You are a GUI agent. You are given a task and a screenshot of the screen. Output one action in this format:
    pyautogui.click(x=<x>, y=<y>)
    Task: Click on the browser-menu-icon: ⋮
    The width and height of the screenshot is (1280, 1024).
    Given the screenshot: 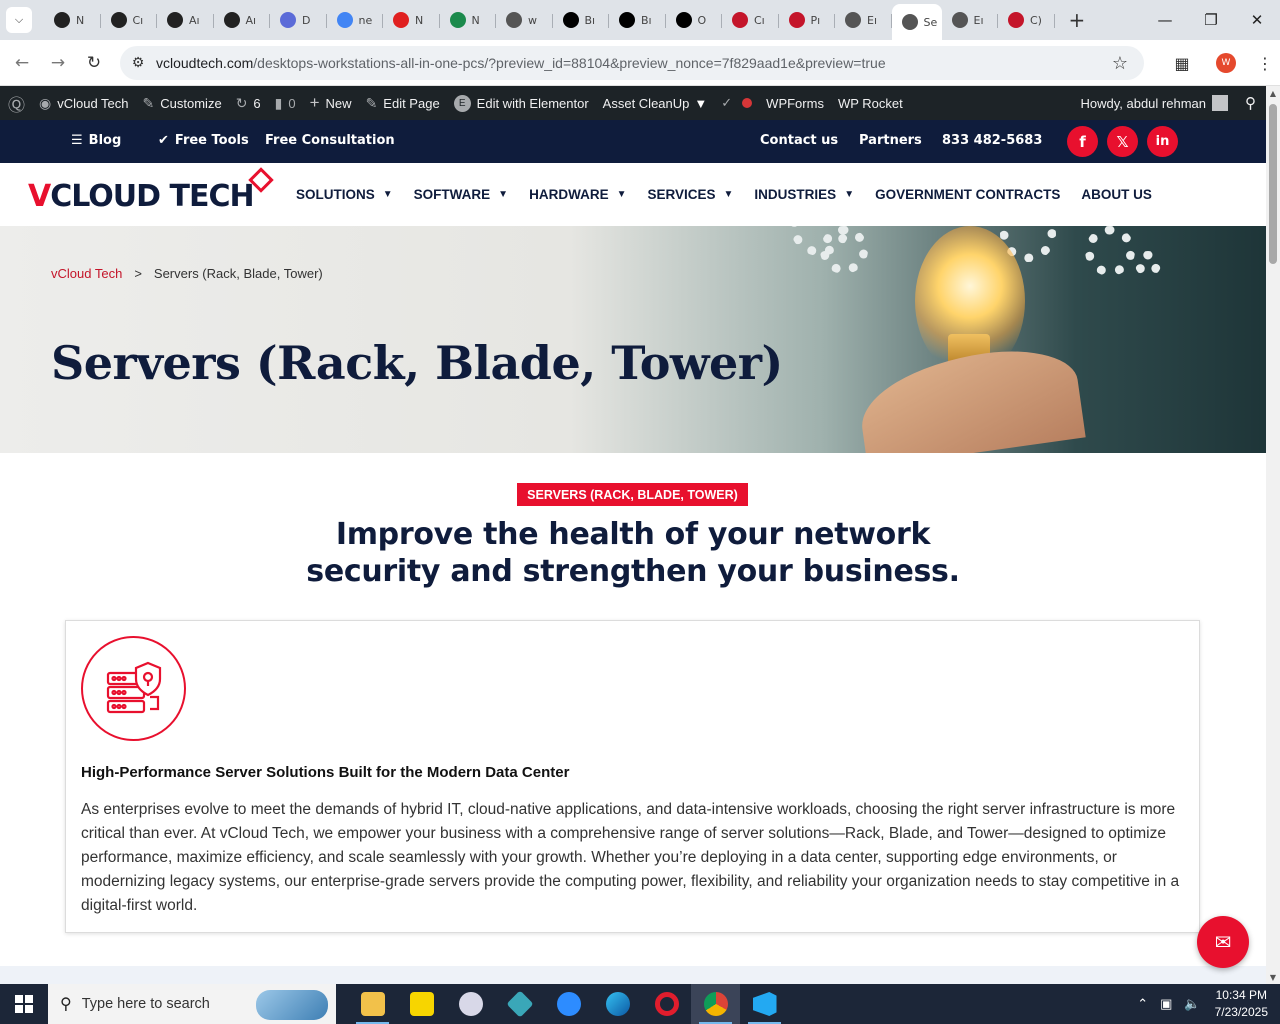 What is the action you would take?
    pyautogui.click(x=1265, y=63)
    